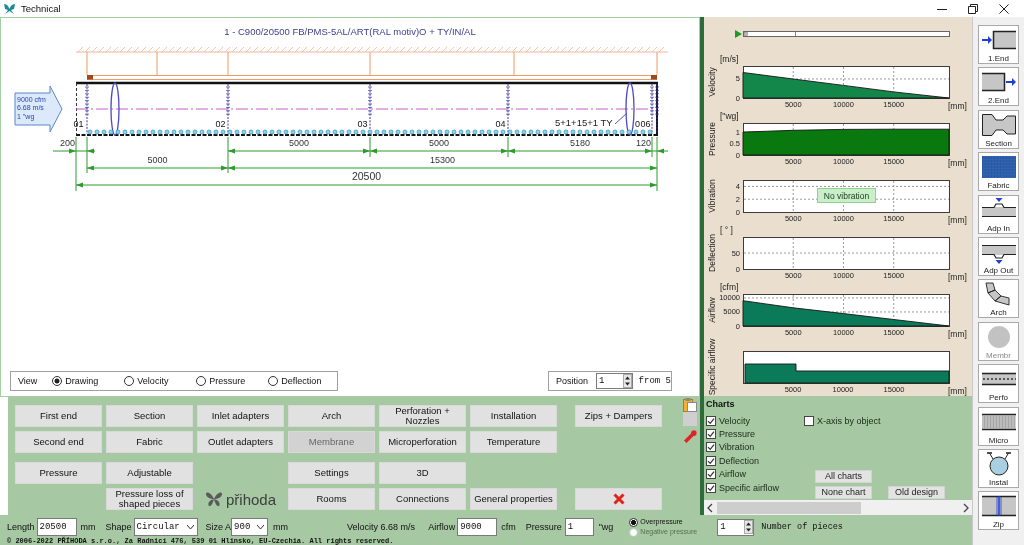 The height and width of the screenshot is (545, 1024). I want to click on scroll-right-icon, so click(966, 507).